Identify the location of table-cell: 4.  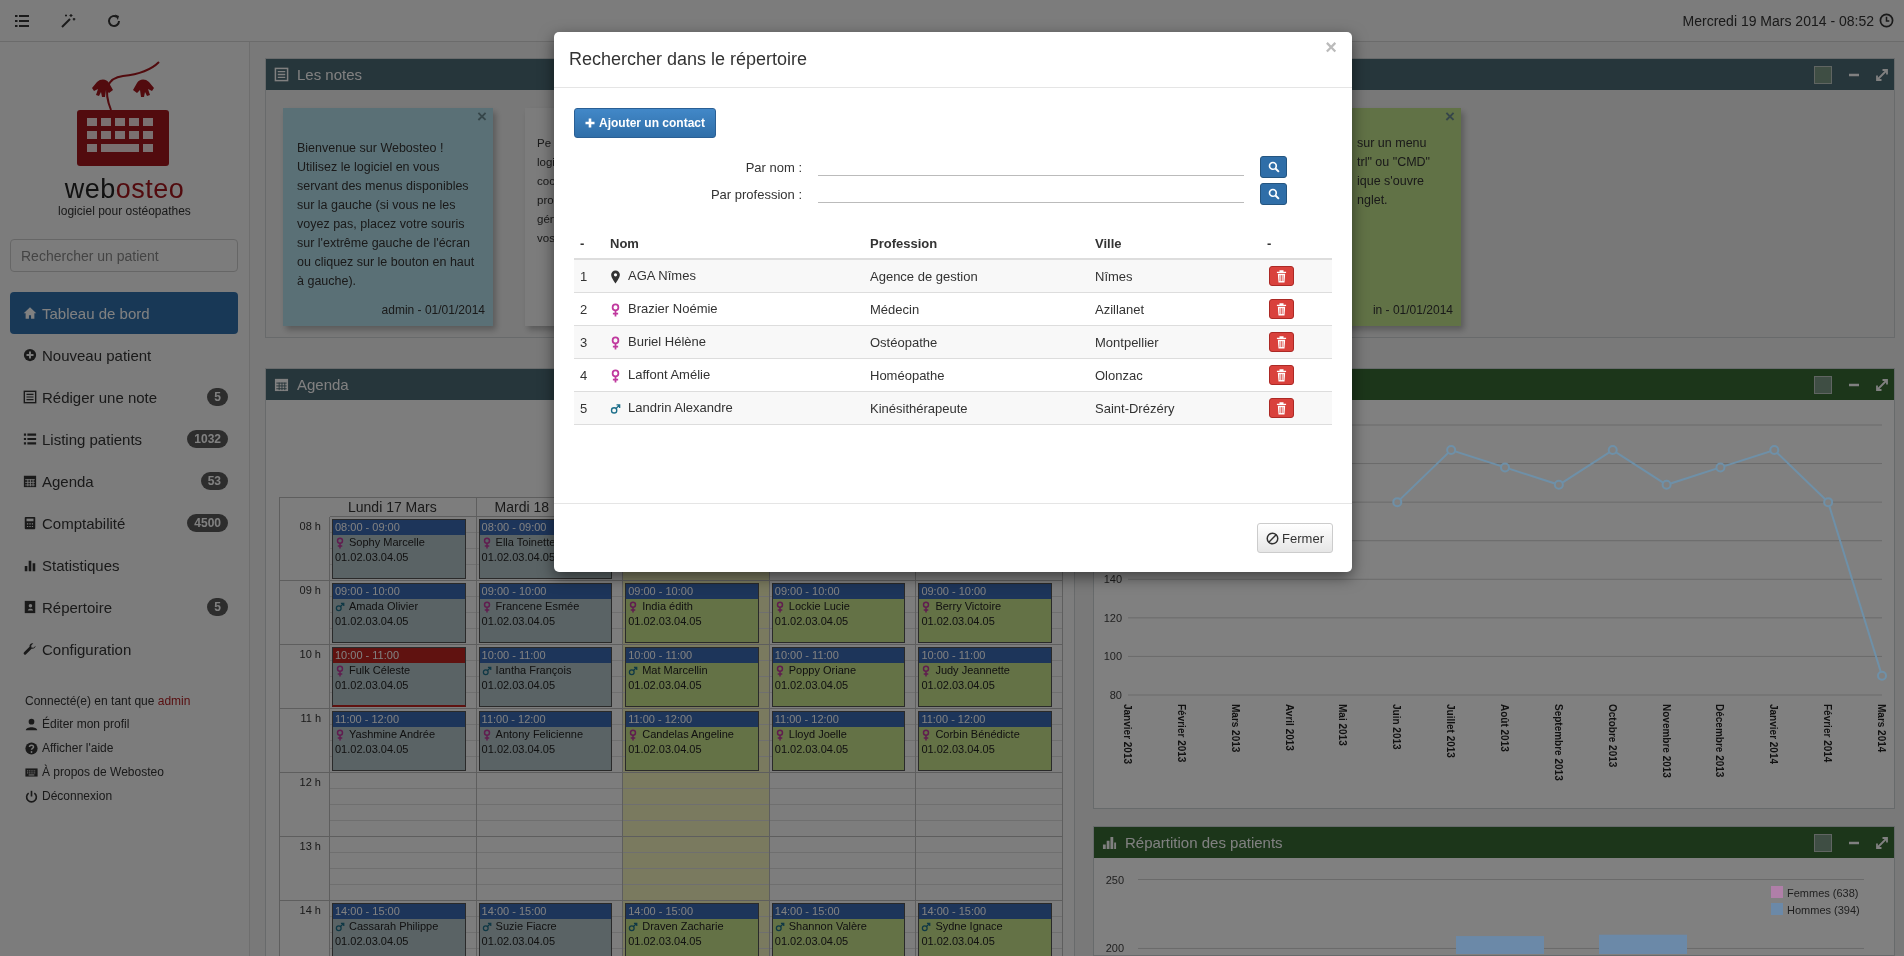
(589, 375).